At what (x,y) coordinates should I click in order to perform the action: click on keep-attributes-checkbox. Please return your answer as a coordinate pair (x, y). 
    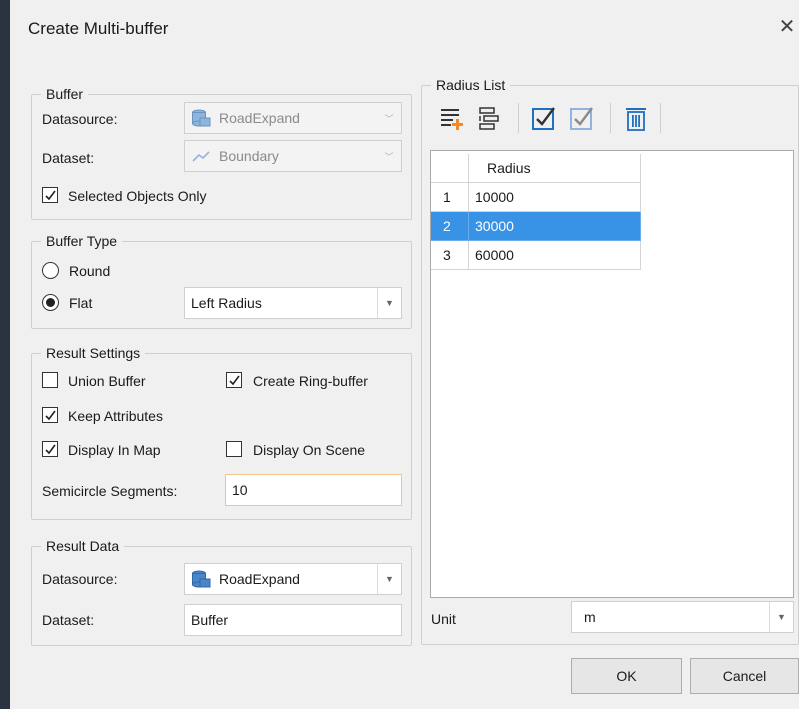
    Looking at the image, I should click on (50, 415).